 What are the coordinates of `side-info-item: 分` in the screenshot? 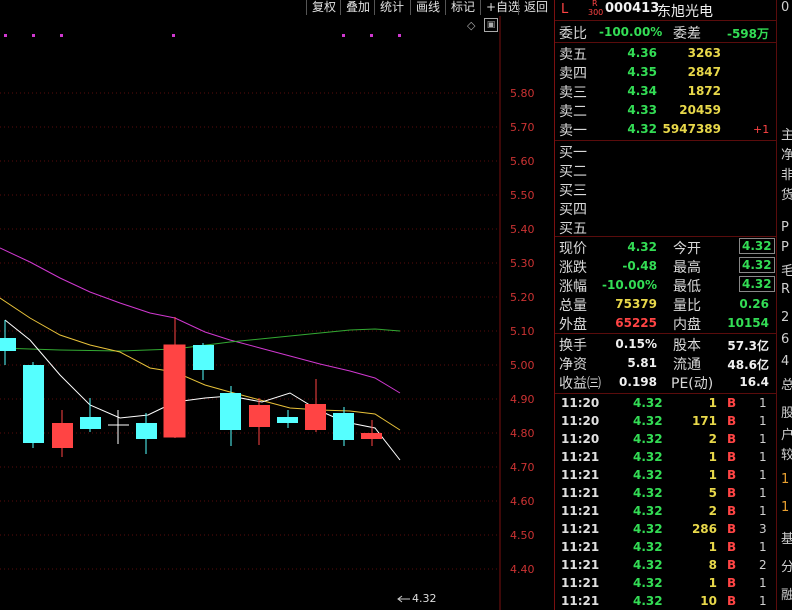 It's located at (786, 565).